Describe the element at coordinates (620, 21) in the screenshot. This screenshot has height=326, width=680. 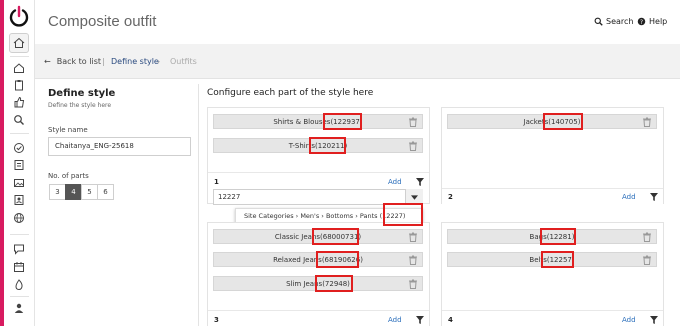
I see `search-label: Search` at that location.